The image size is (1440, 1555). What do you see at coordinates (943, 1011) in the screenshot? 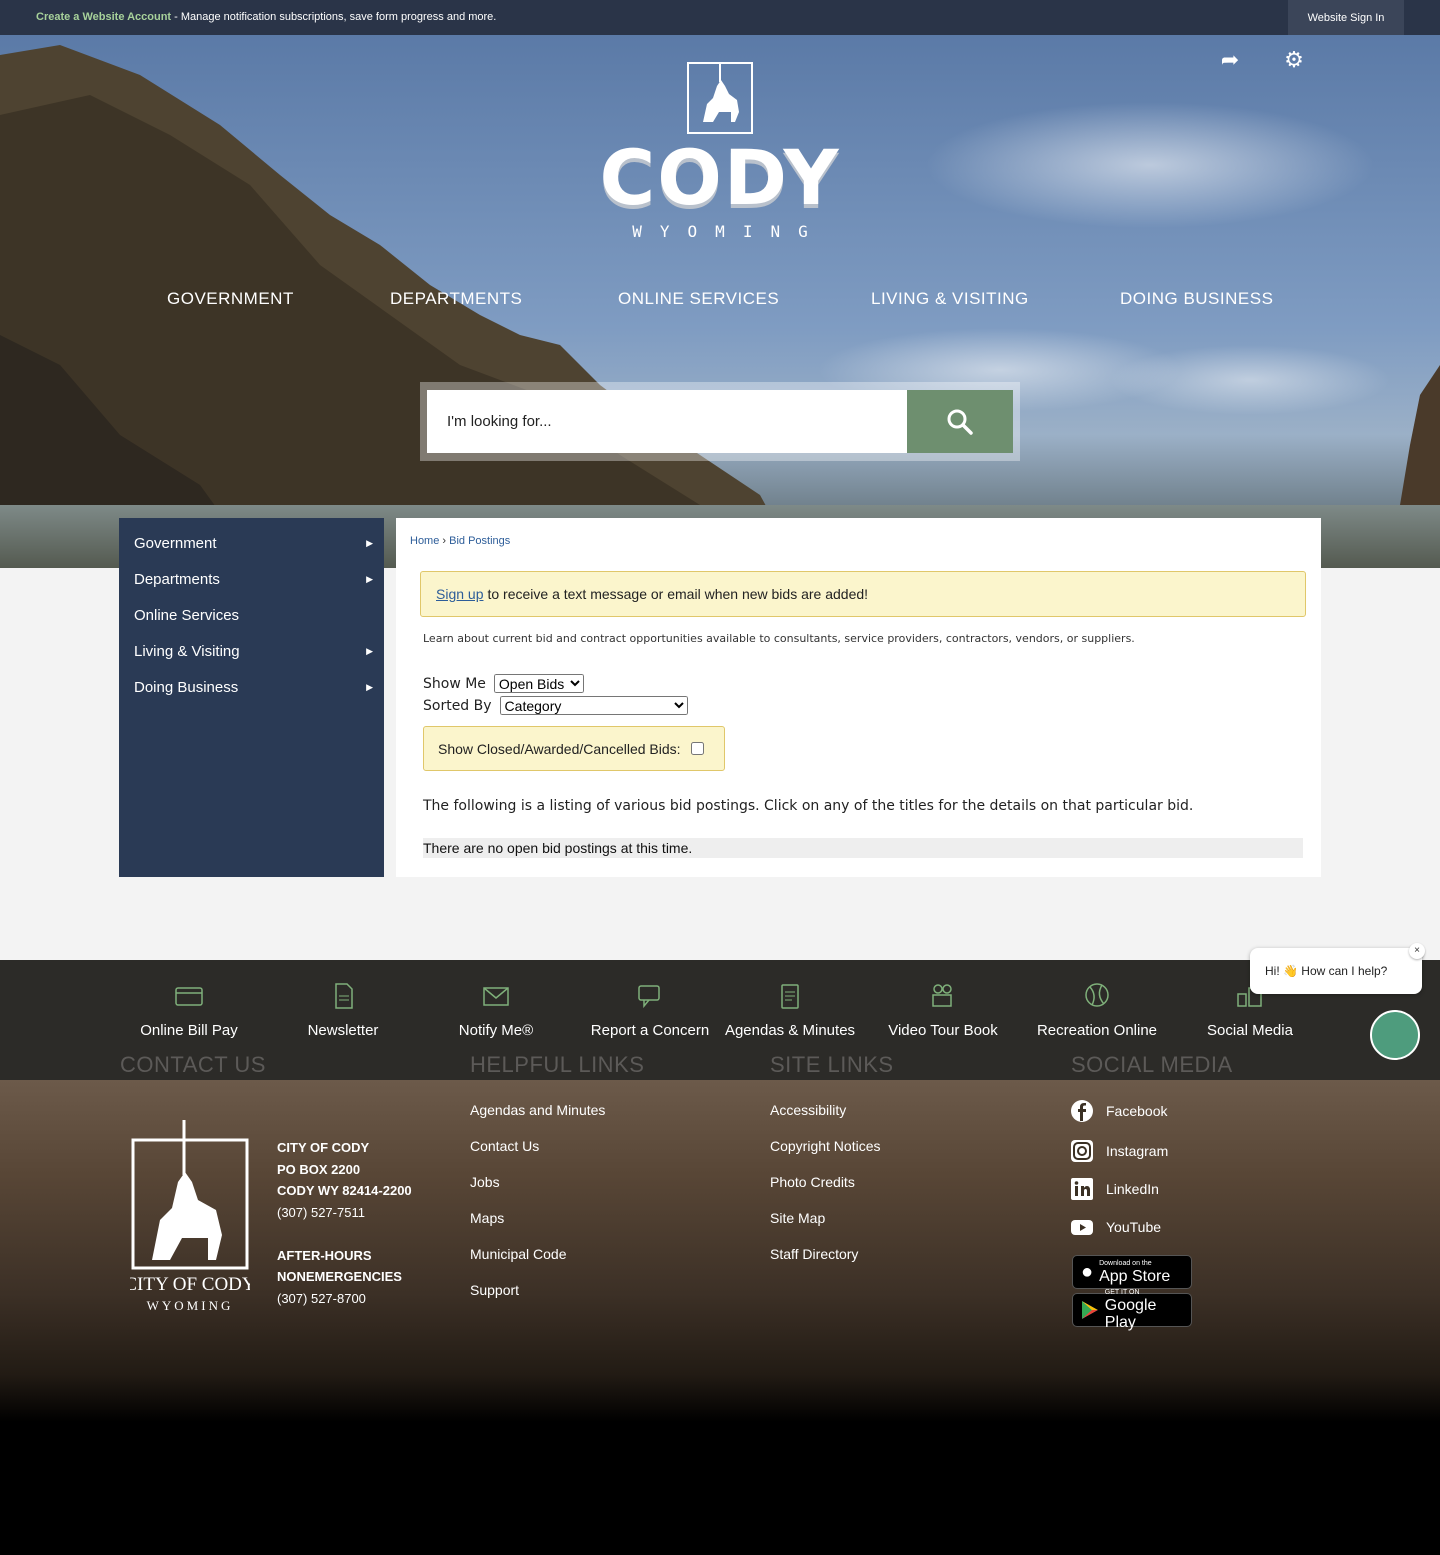
I see `quick-link-video-tour: Video Tour Book` at bounding box center [943, 1011].